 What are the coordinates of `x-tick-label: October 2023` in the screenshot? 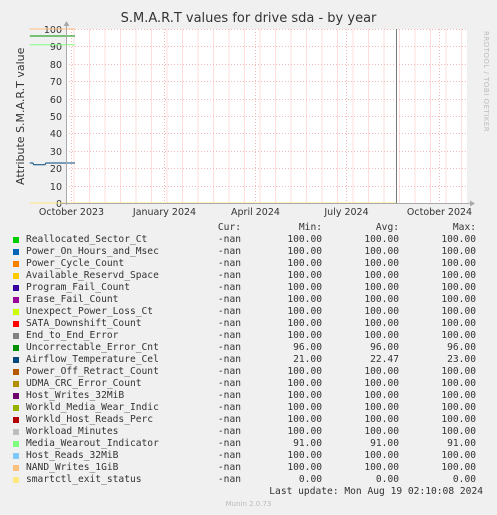 It's located at (71, 212).